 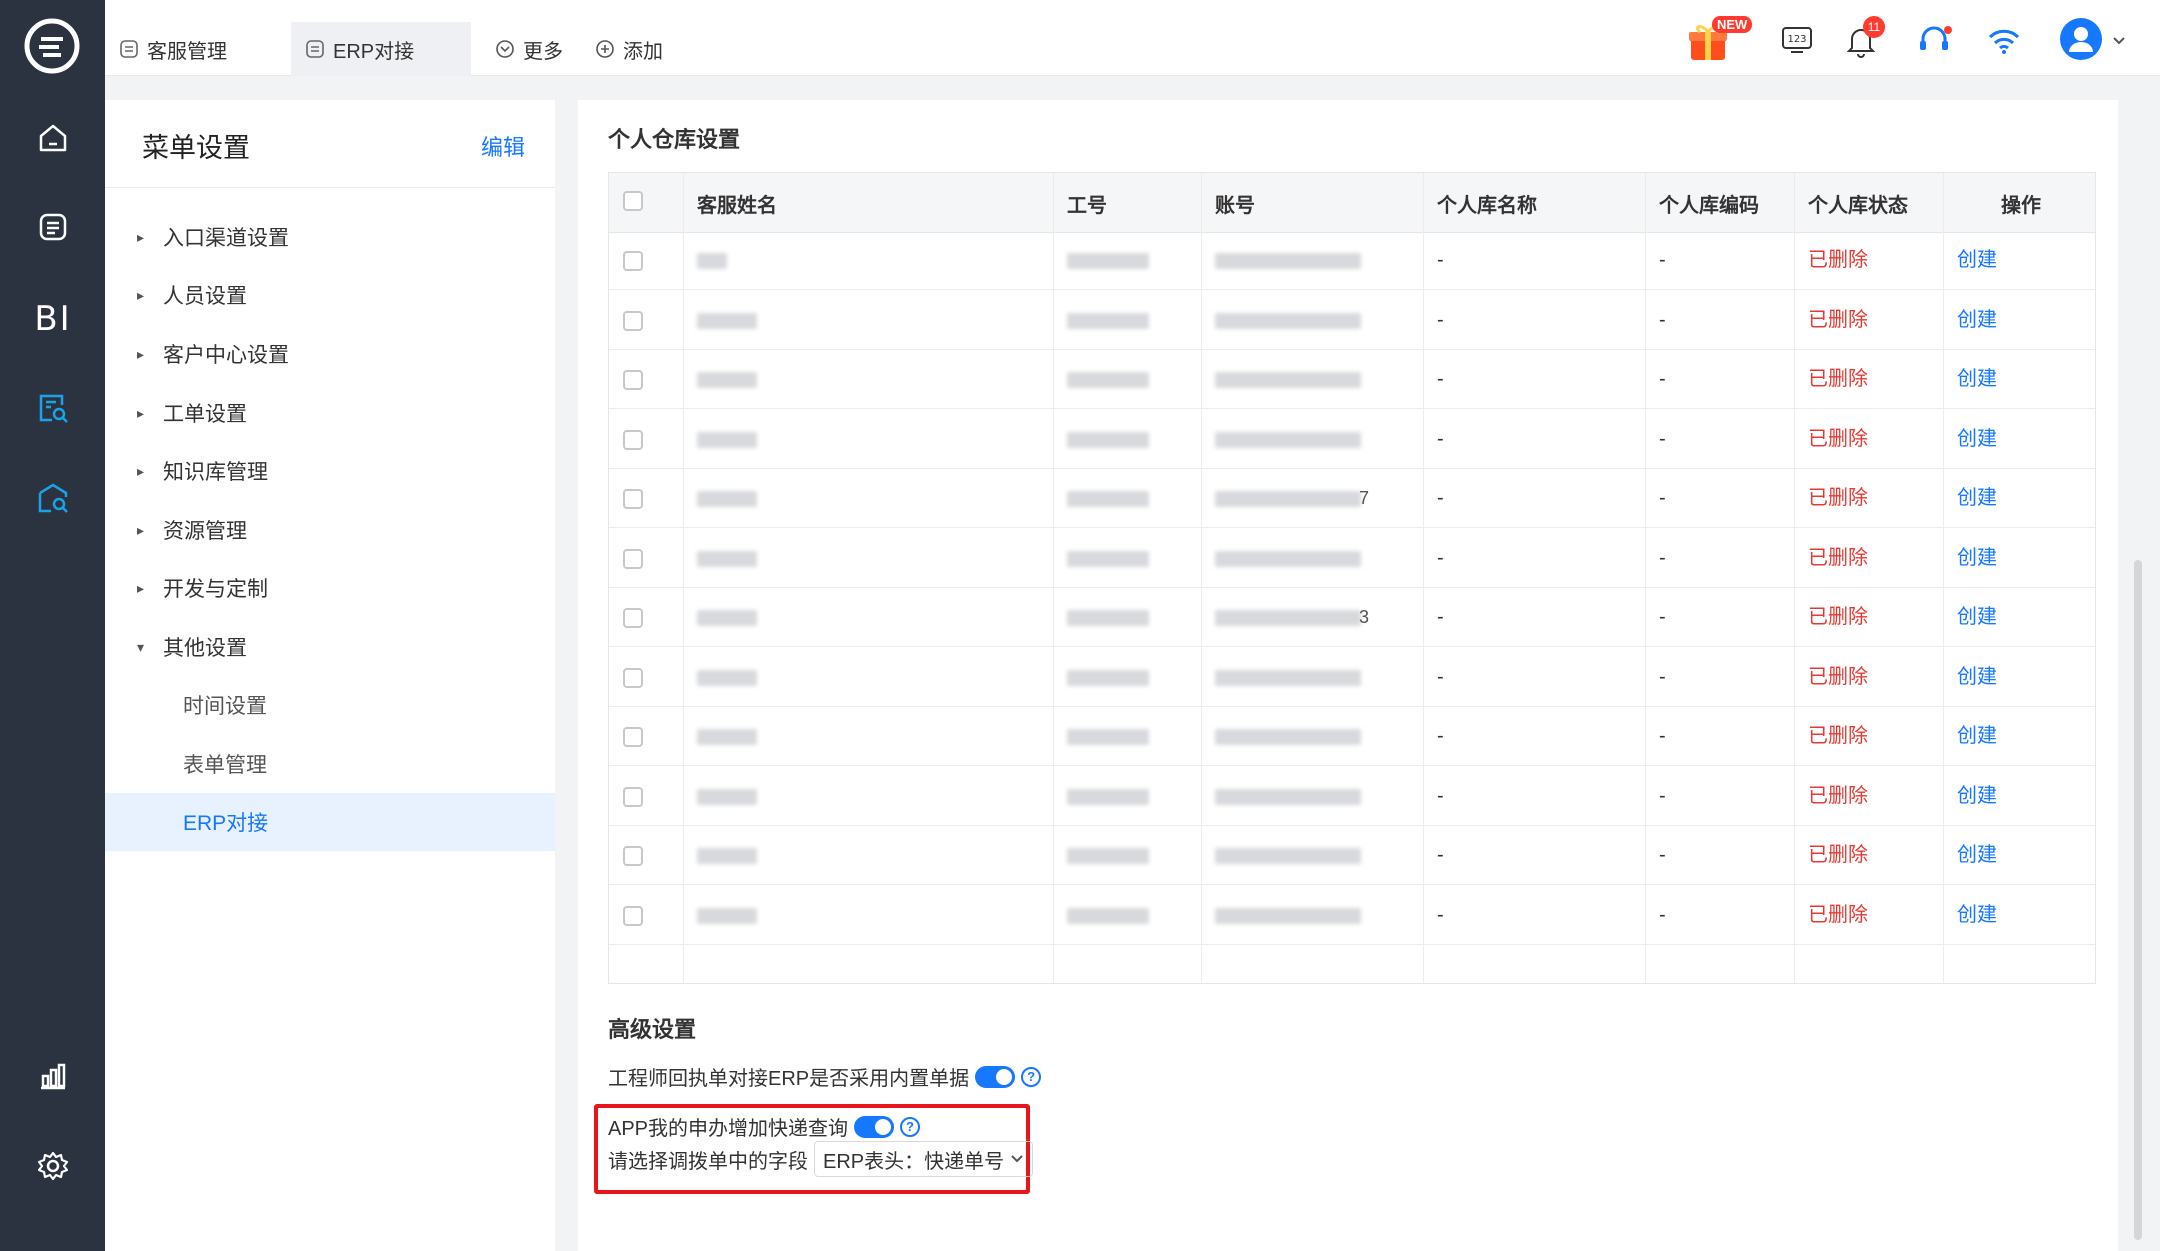 What do you see at coordinates (2138, 900) in the screenshot?
I see `scrollbar` at bounding box center [2138, 900].